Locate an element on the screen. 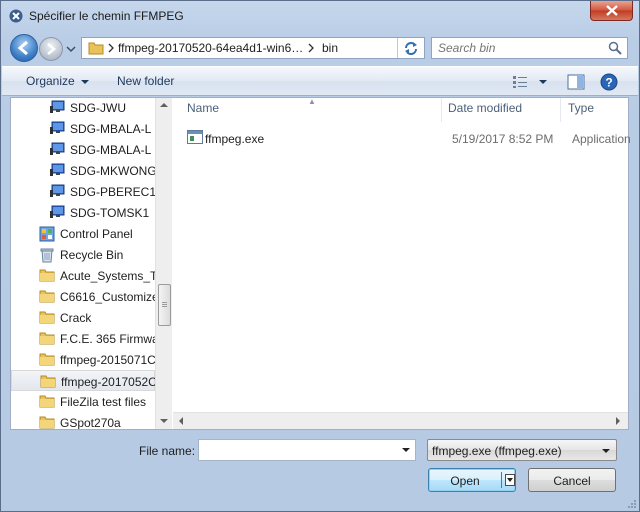 This screenshot has width=640, height=512. nav-item: Acute_Systems_T is located at coordinates (83, 275).